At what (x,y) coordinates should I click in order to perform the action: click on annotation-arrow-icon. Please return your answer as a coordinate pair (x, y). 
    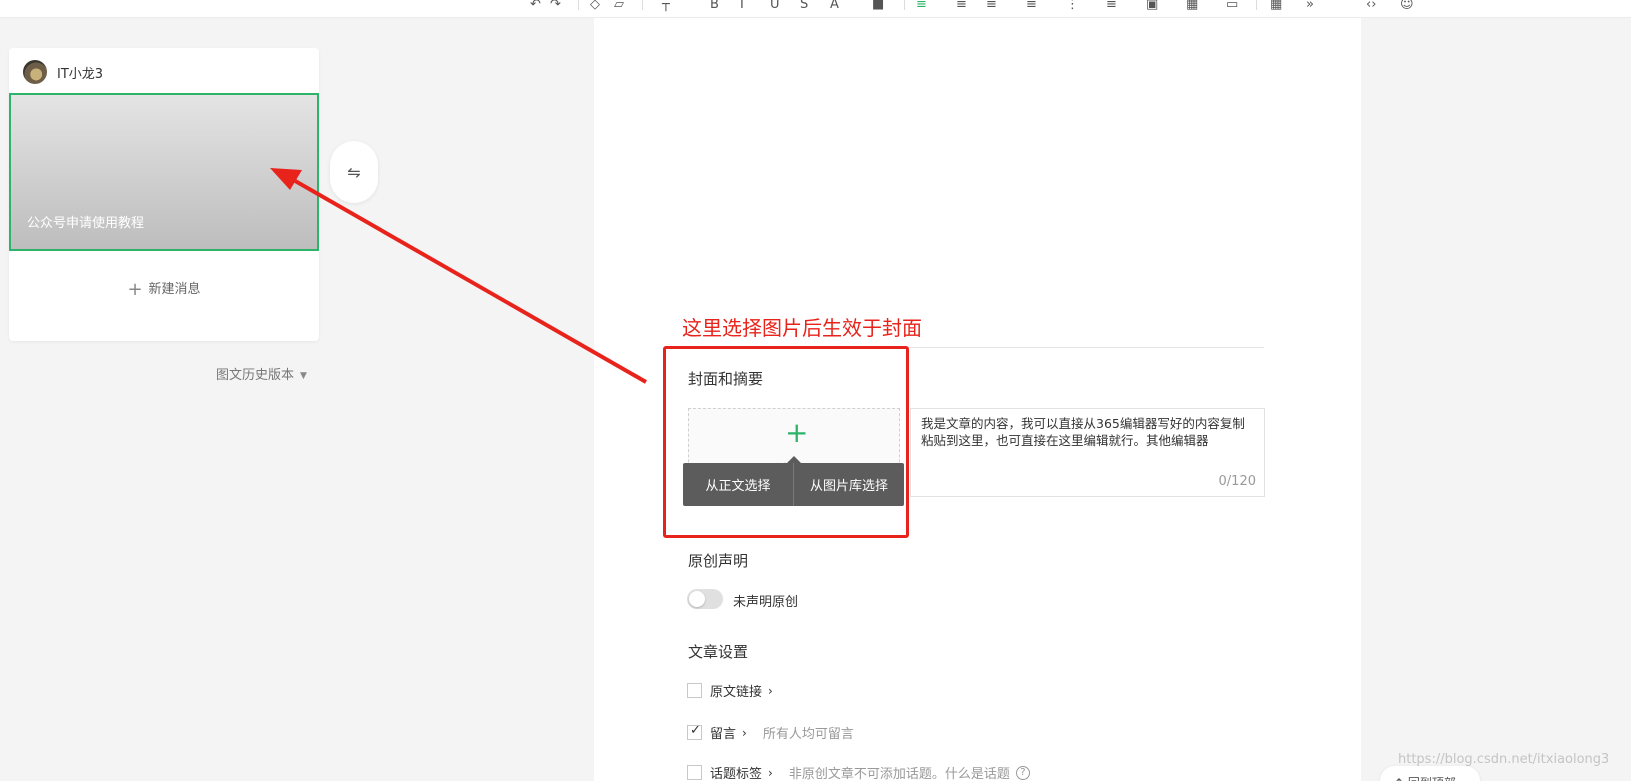
    Looking at the image, I should click on (458, 276).